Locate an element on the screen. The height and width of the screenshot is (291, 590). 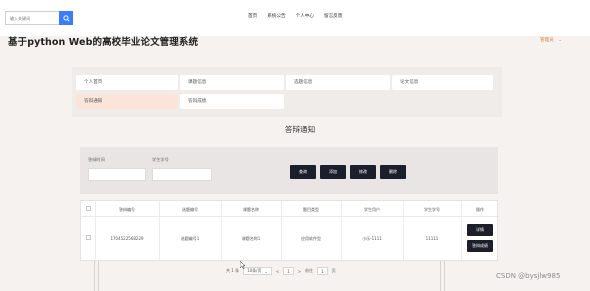
mouse-cursor-icon is located at coordinates (242, 265).